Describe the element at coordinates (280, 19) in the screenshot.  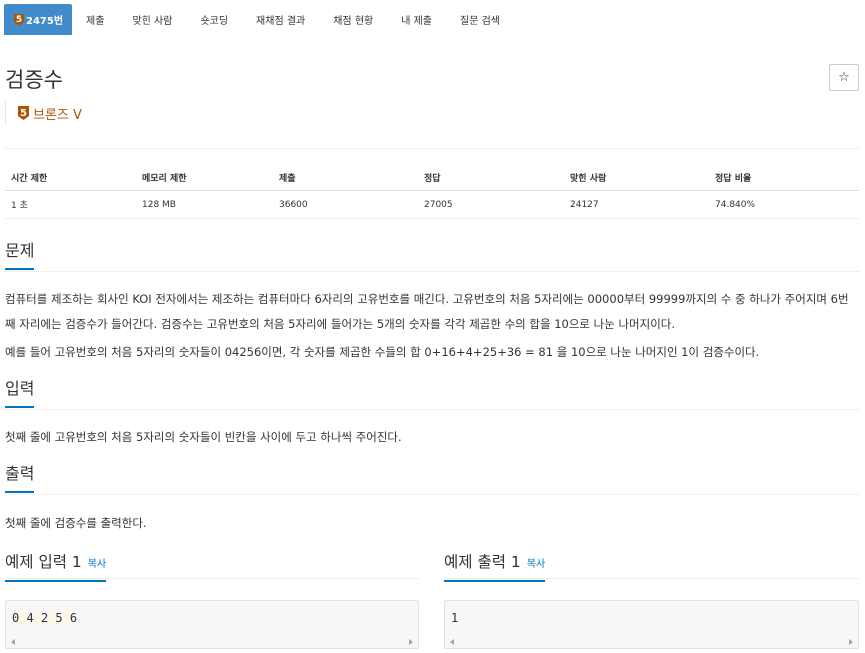
I see `nav-rejudge-results: 재채점 결과` at that location.